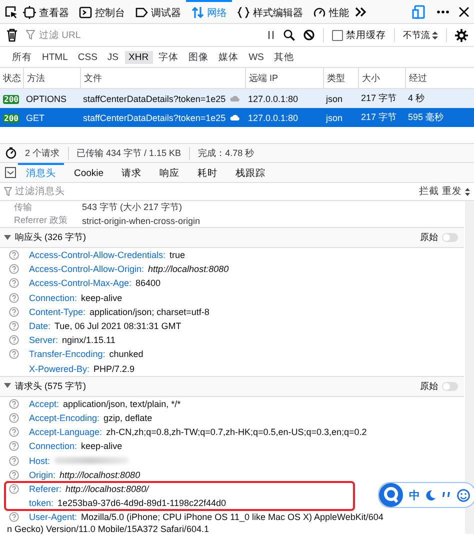 This screenshot has width=474, height=539. What do you see at coordinates (11, 78) in the screenshot?
I see `column-header: 状态` at bounding box center [11, 78].